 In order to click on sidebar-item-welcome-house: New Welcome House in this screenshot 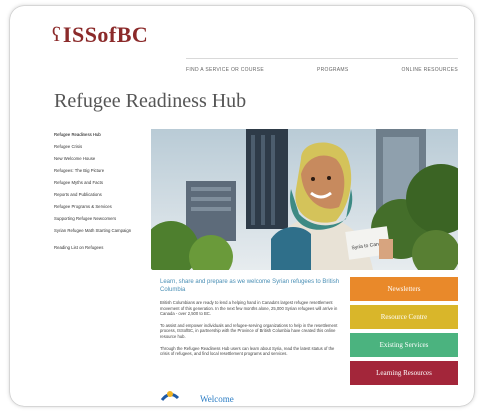, I will do `click(102, 162)`.